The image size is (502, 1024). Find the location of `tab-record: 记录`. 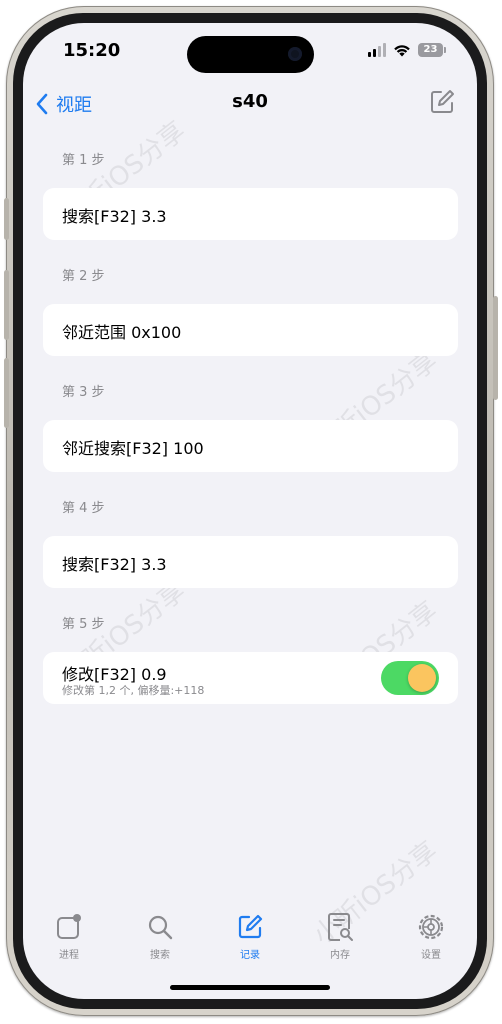

tab-record: 记录 is located at coordinates (250, 936).